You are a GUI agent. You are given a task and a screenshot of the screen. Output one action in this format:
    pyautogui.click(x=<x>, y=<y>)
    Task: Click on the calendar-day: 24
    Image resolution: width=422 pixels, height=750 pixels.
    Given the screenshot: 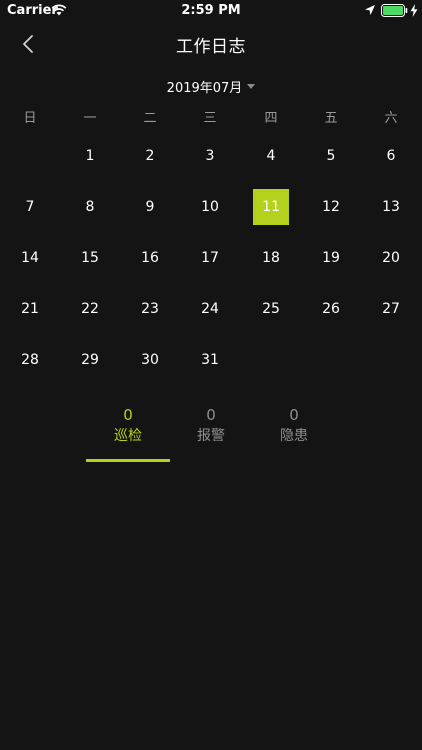 What is the action you would take?
    pyautogui.click(x=210, y=309)
    